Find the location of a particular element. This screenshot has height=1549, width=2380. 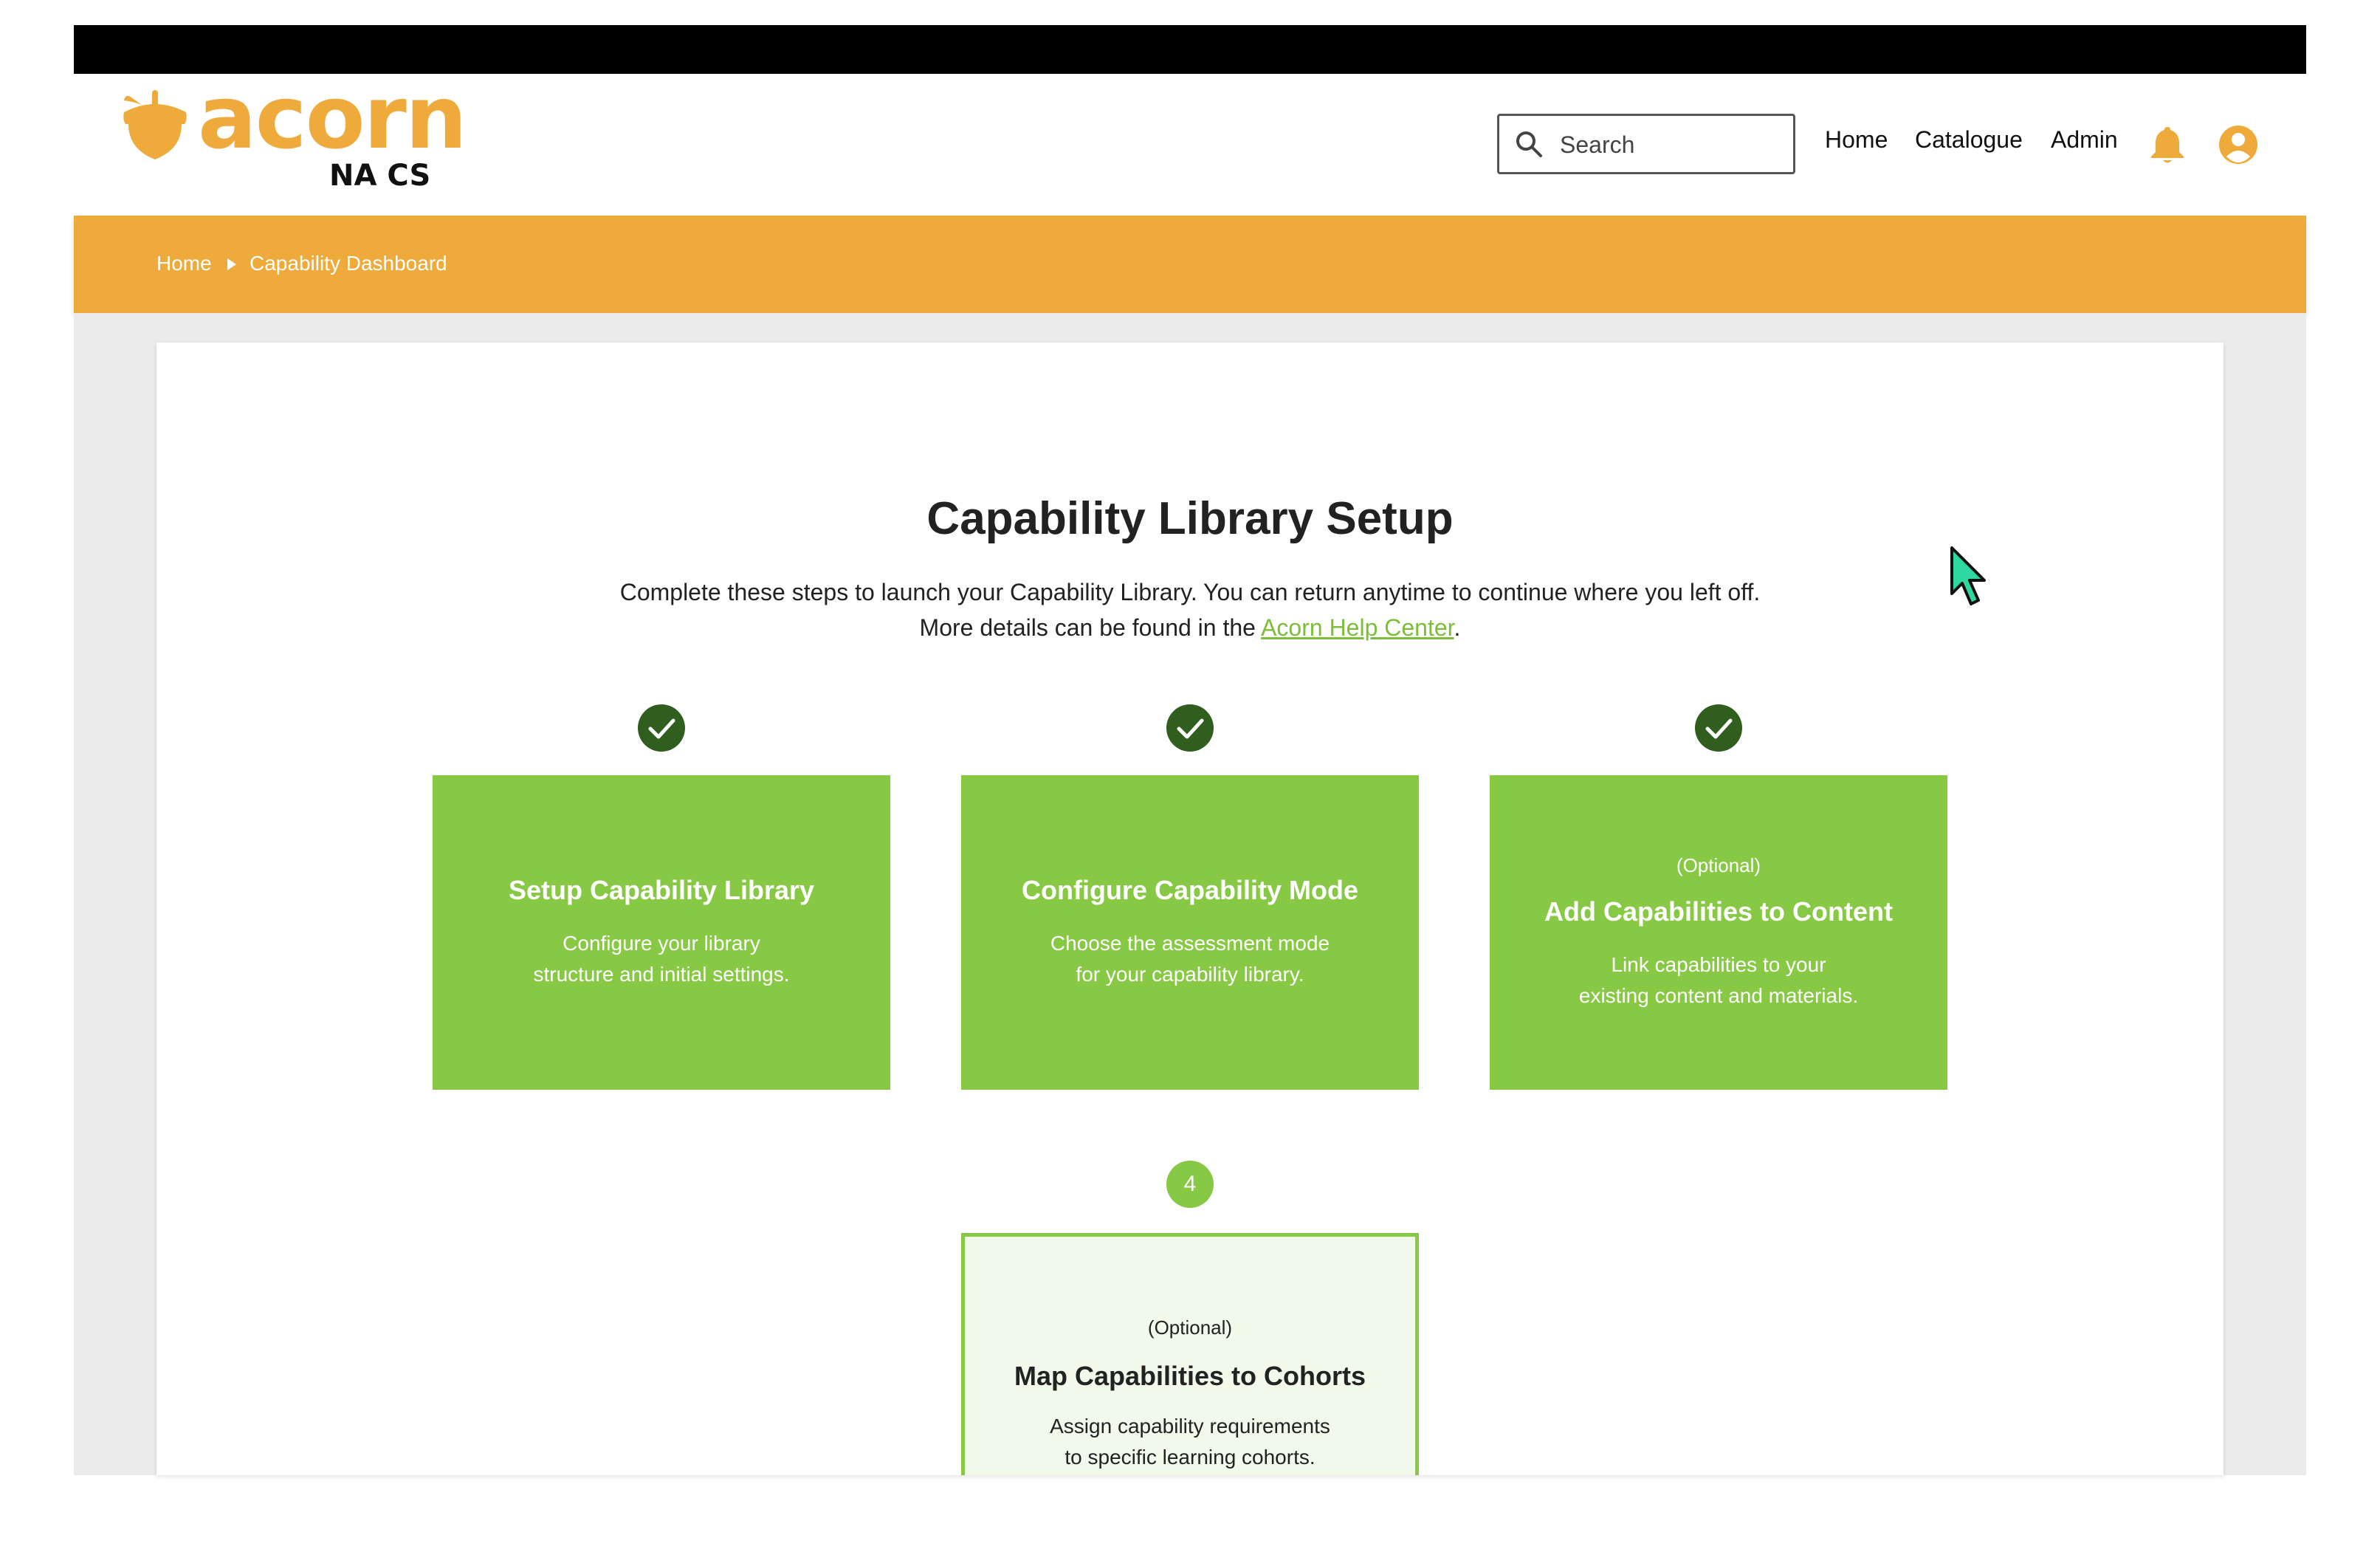

bell-icon is located at coordinates (2167, 144).